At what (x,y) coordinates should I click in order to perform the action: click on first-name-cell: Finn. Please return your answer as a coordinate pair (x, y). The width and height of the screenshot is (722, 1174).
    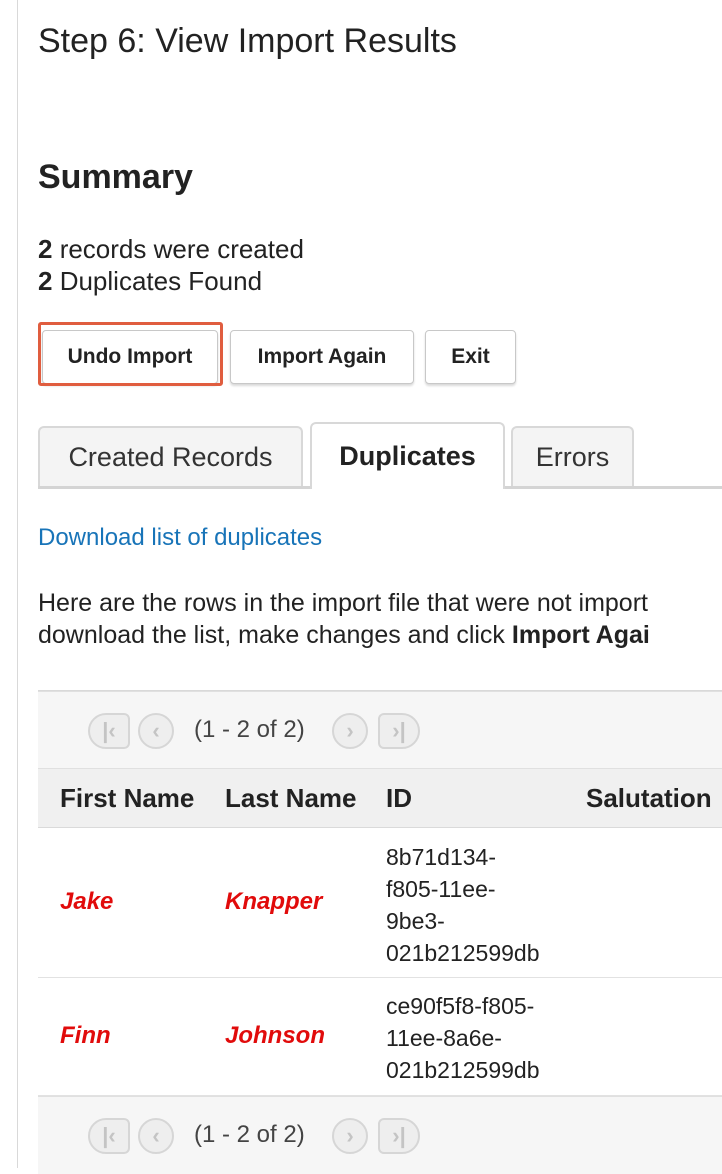
    Looking at the image, I should click on (85, 1035).